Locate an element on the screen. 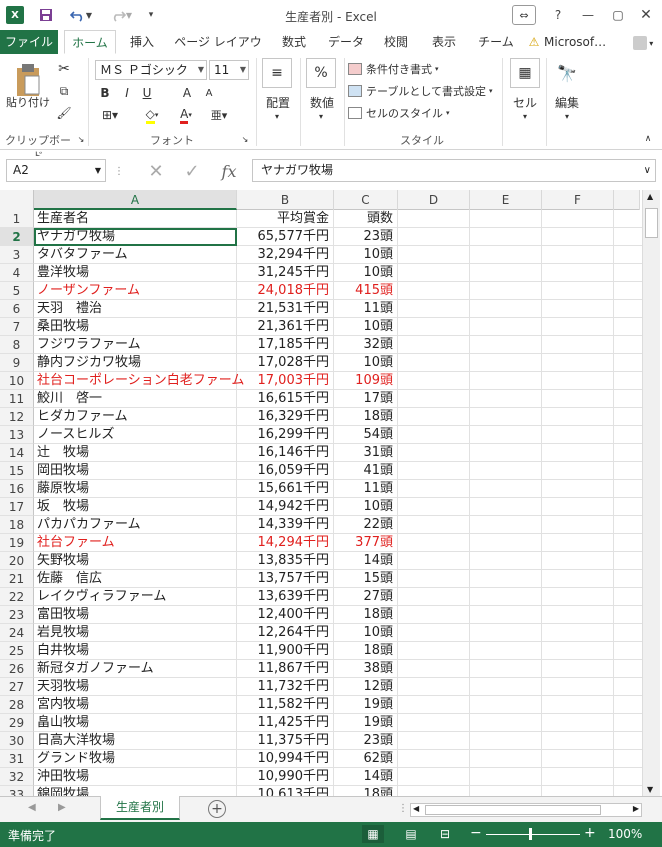 The width and height of the screenshot is (662, 847). number-format-icon: % is located at coordinates (321, 73).